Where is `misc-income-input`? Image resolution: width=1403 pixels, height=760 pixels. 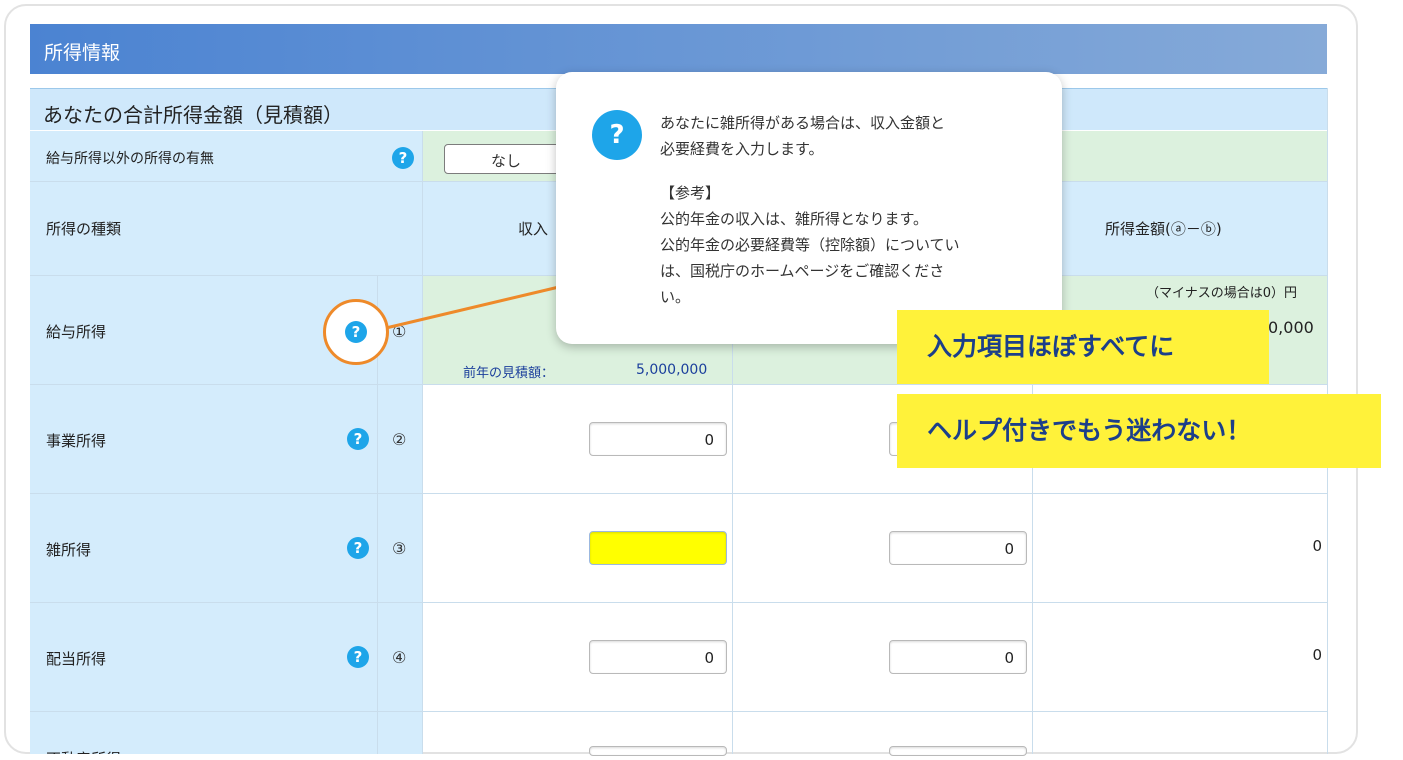
misc-income-input is located at coordinates (658, 548).